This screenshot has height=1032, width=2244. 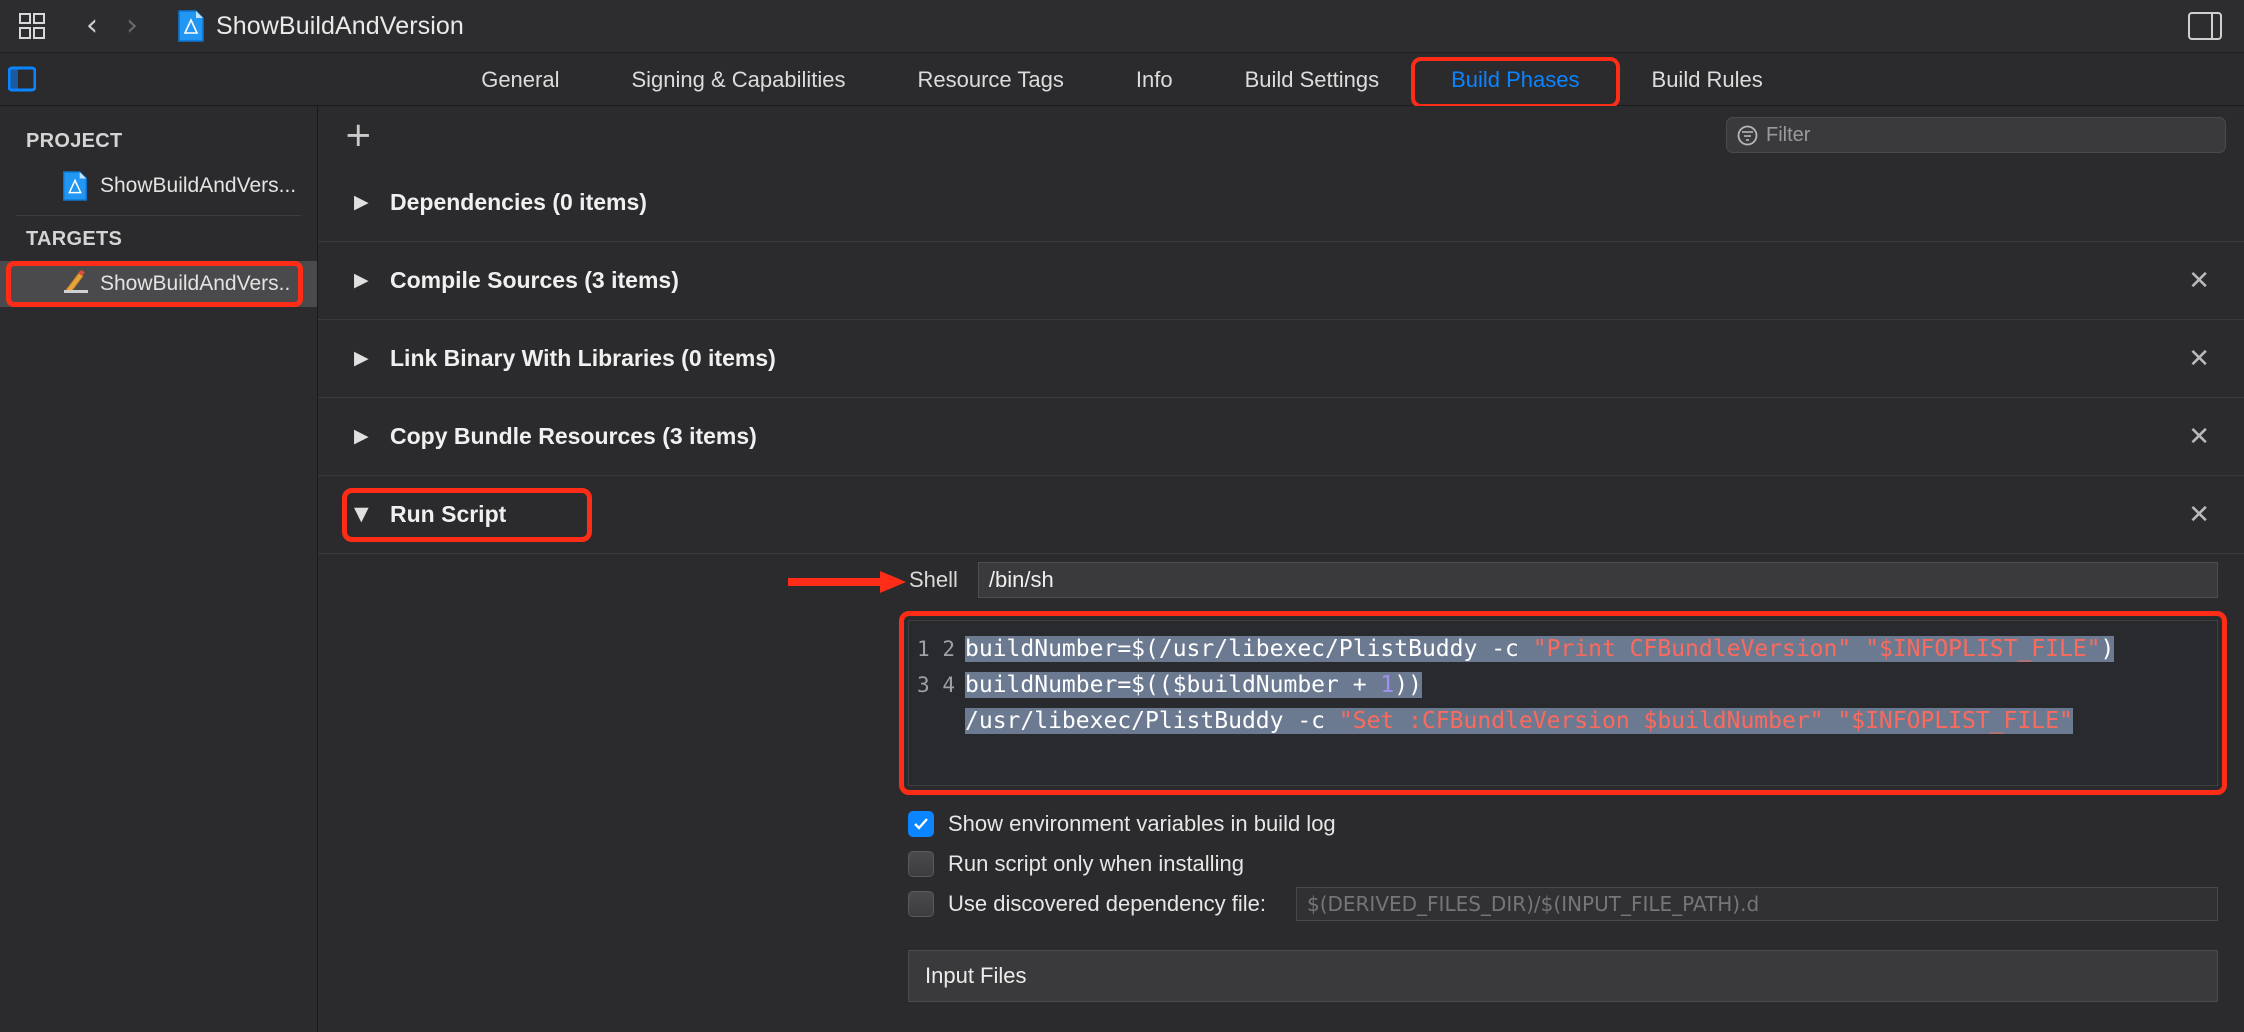 What do you see at coordinates (923, 685) in the screenshot?
I see `line-number: 3` at bounding box center [923, 685].